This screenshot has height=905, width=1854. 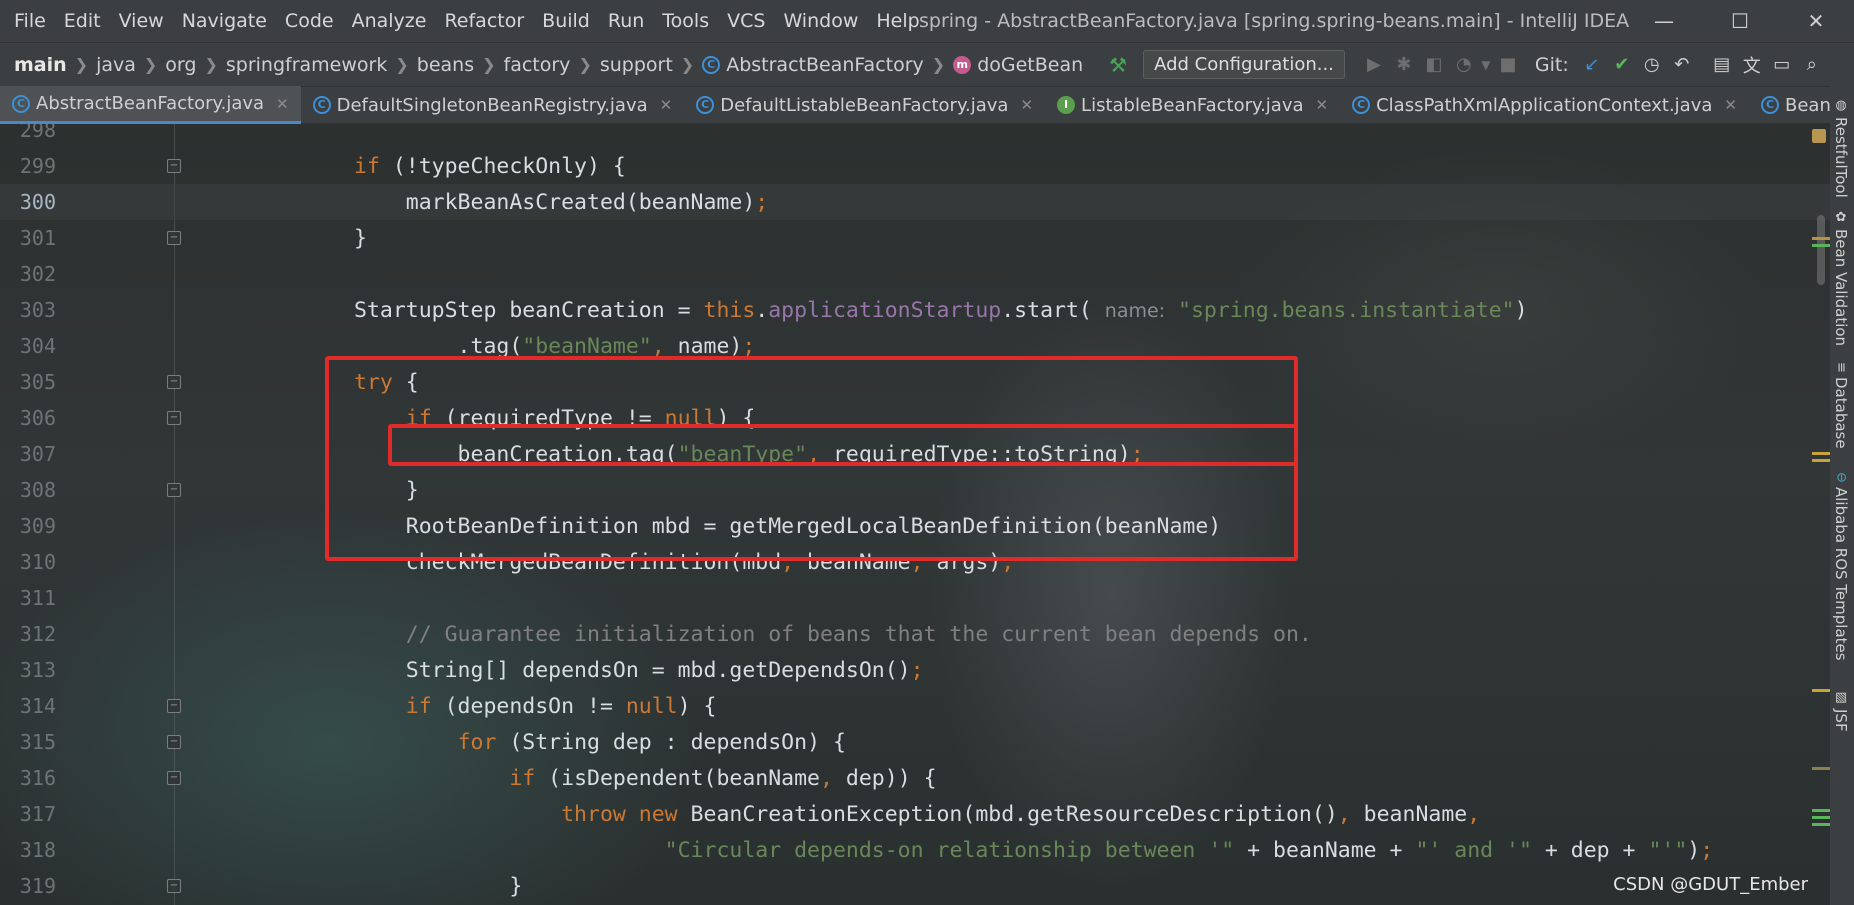 I want to click on git-update-icon: ↙, so click(x=1592, y=65).